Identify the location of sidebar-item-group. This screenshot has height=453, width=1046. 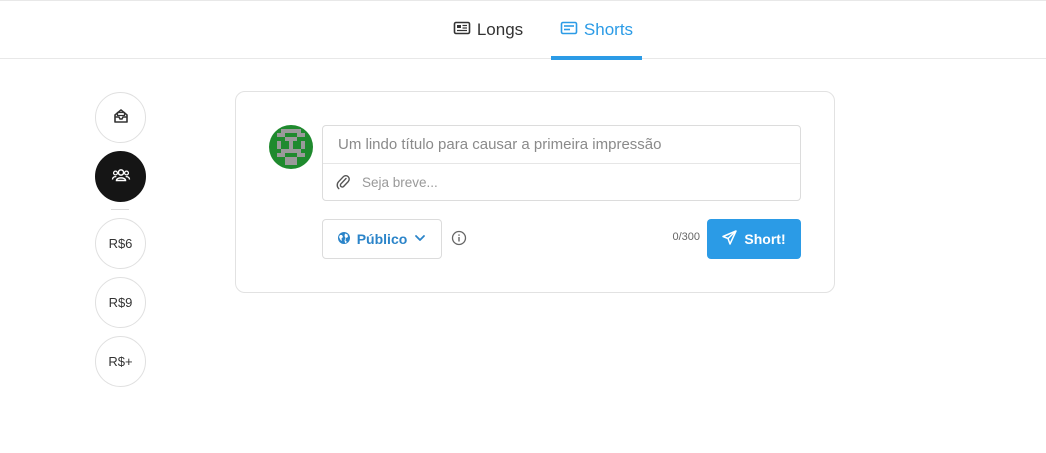
(120, 176).